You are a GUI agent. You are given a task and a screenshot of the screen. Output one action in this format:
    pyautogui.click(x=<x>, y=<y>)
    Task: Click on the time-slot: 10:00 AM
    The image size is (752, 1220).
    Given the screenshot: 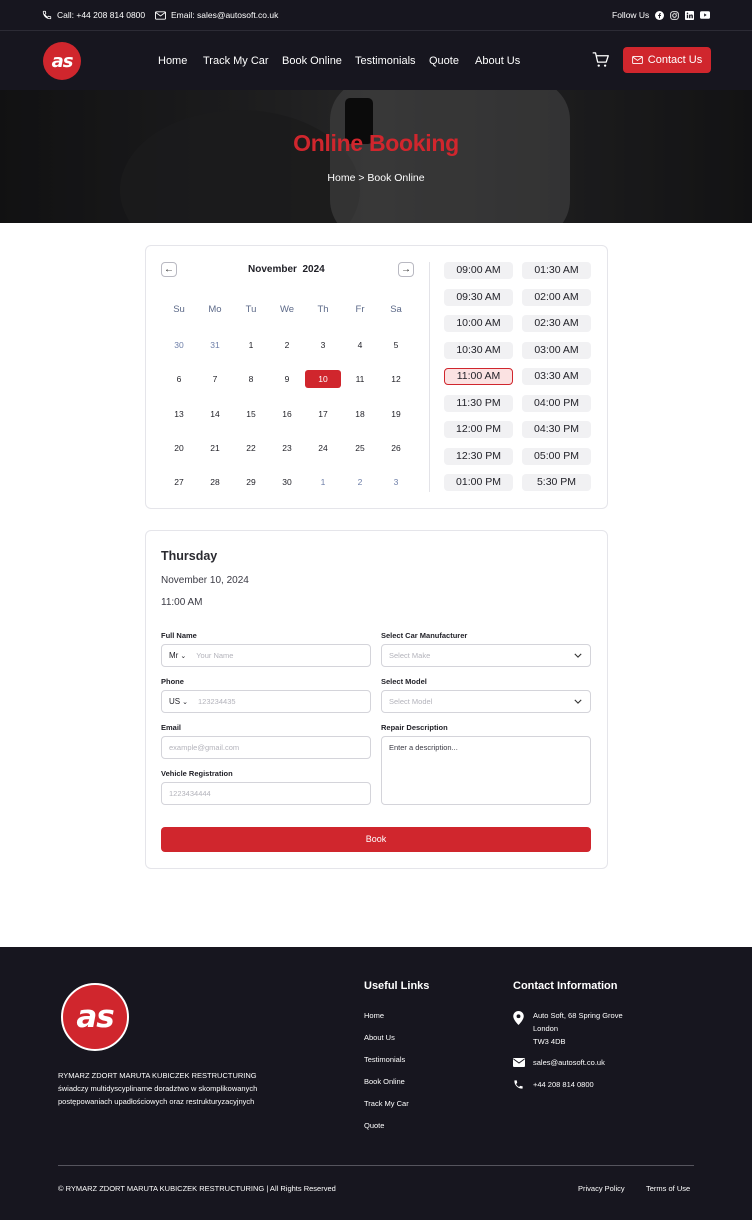 What is the action you would take?
    pyautogui.click(x=478, y=323)
    